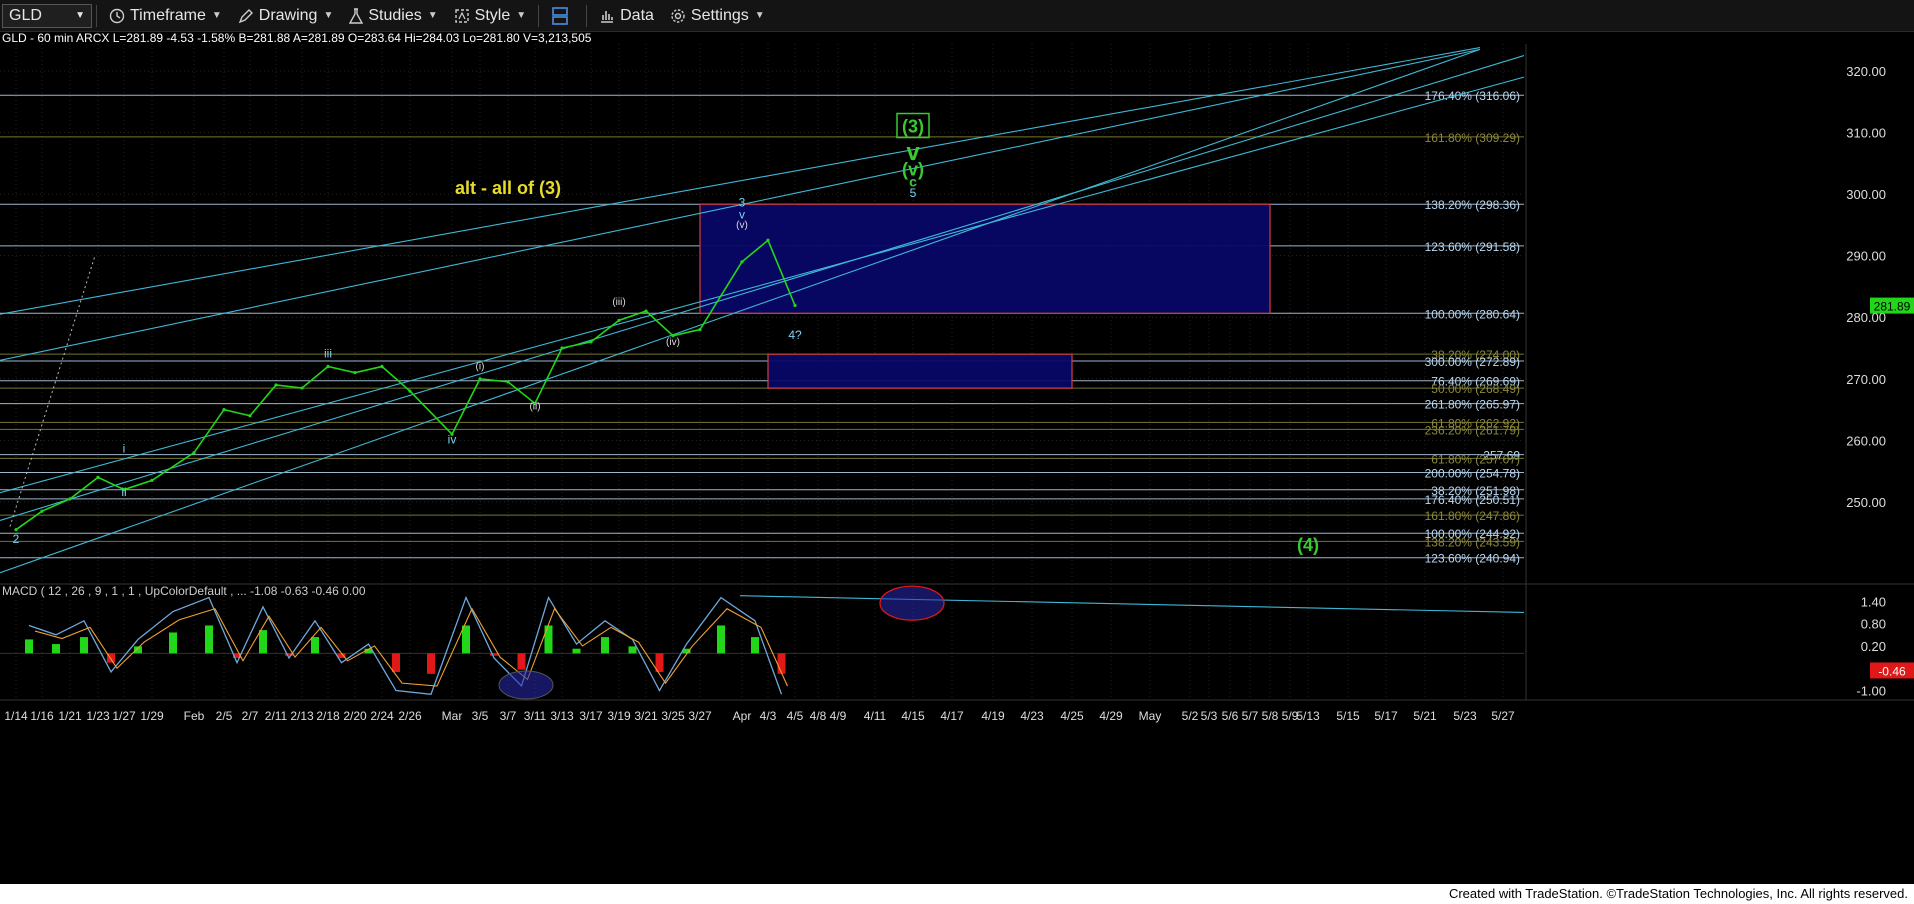  What do you see at coordinates (1250, 716) in the screenshot?
I see `date-tick-label: 5/7` at bounding box center [1250, 716].